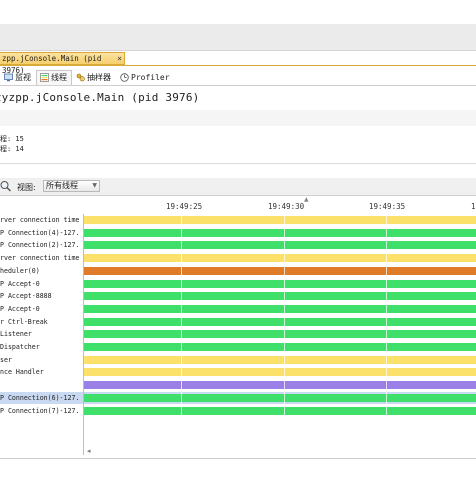 This screenshot has height=477, width=476. Describe the element at coordinates (62, 97) in the screenshot. I see `process-name: zzyzpp.jConsole.Main` at that location.